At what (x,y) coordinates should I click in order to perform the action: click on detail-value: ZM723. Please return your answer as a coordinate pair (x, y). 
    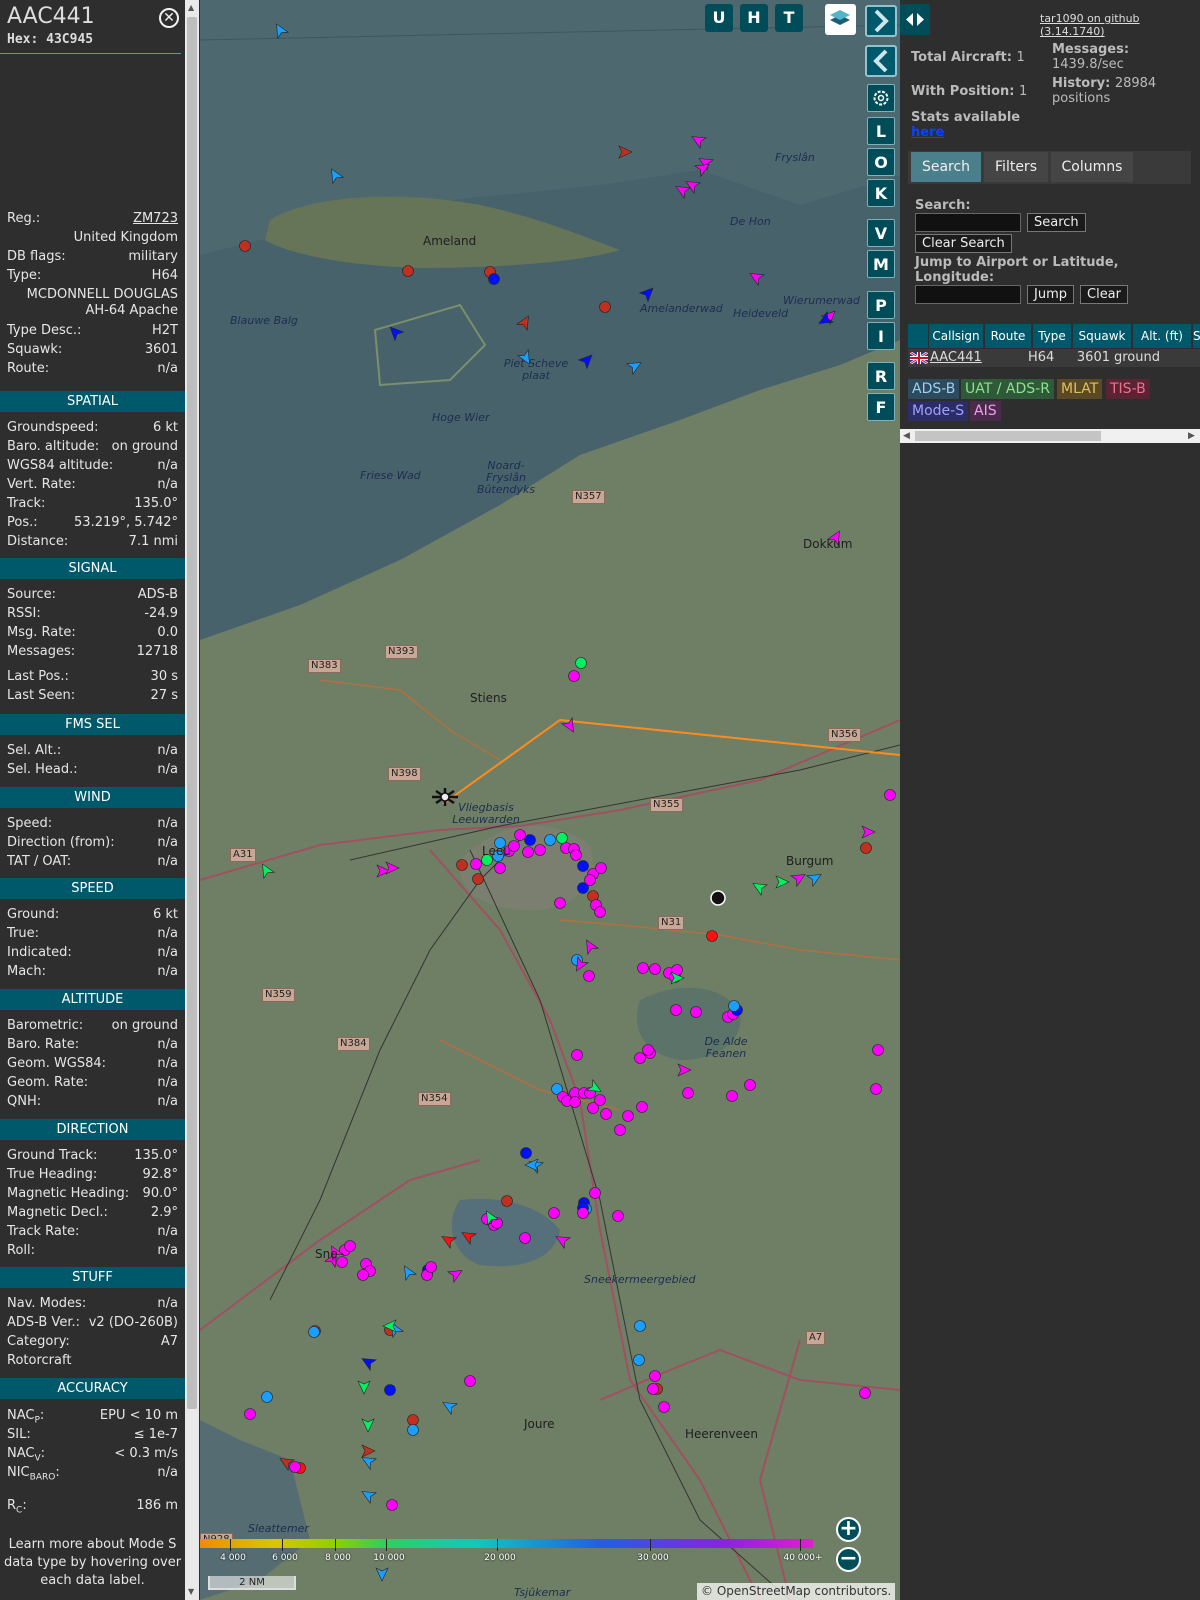
    Looking at the image, I should click on (155, 219).